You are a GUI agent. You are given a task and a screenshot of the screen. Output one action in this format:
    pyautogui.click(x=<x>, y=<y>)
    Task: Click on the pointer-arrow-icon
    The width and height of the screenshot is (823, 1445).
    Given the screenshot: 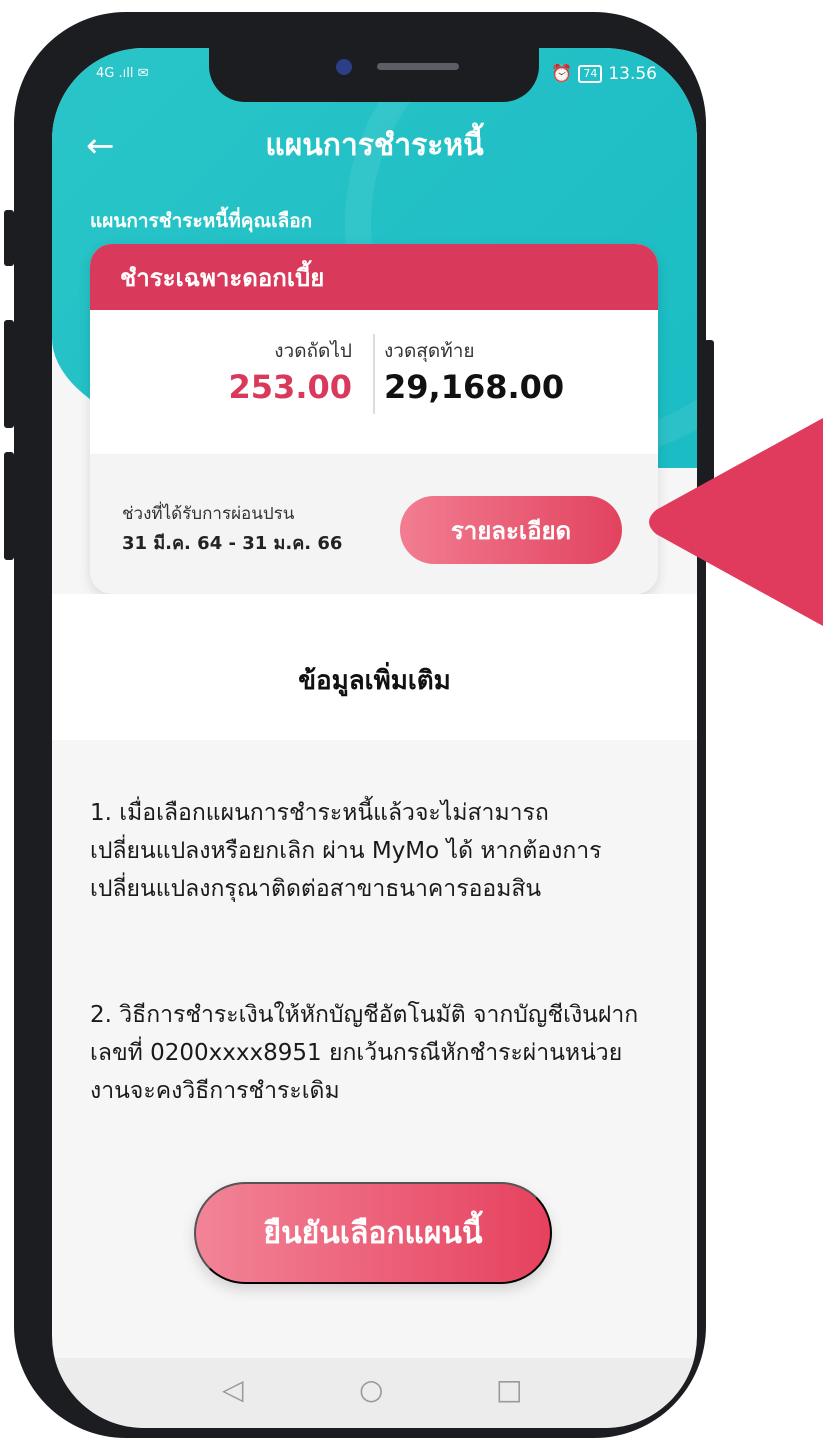 What is the action you would take?
    pyautogui.click(x=736, y=522)
    